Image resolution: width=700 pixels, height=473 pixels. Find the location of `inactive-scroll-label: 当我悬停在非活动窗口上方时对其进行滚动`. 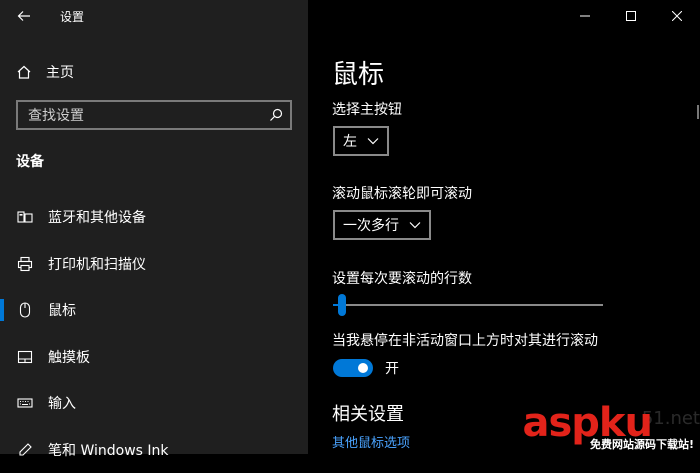

inactive-scroll-label: 当我悬停在非活动窗口上方时对其进行滚动 is located at coordinates (465, 340).